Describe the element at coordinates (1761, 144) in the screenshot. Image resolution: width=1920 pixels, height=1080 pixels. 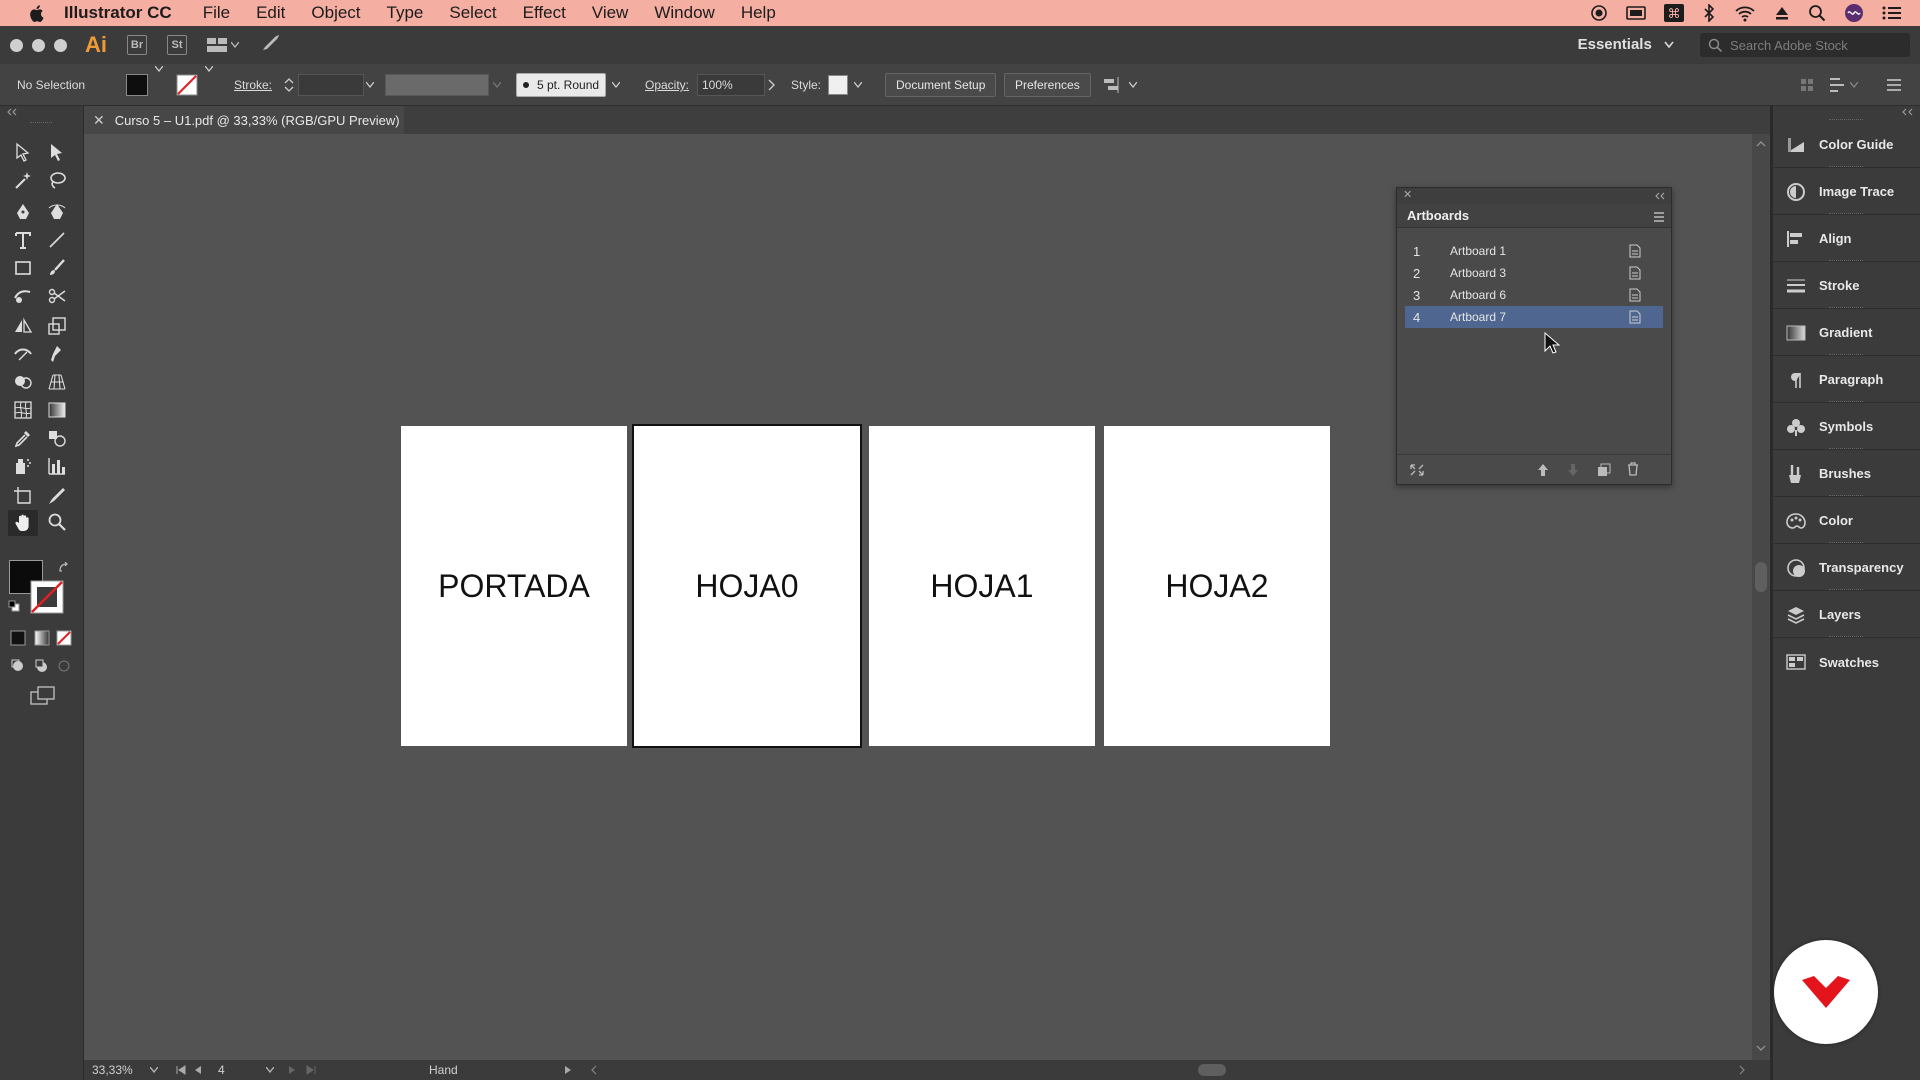
I see `scroll-up-arrow-icon` at that location.